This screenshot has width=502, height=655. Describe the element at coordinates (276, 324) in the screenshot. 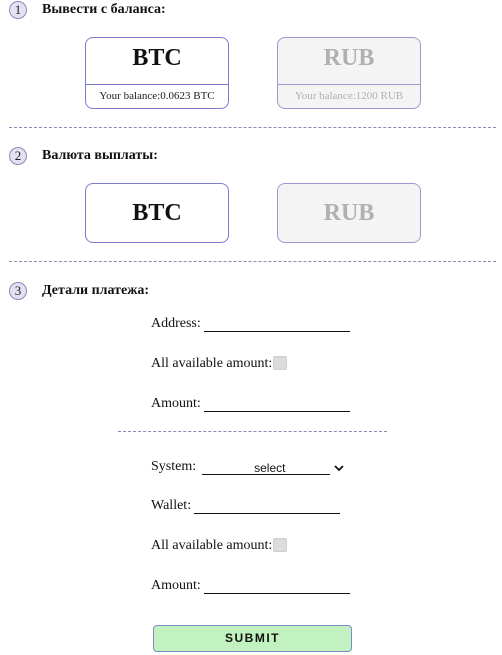

I see `address-input` at that location.